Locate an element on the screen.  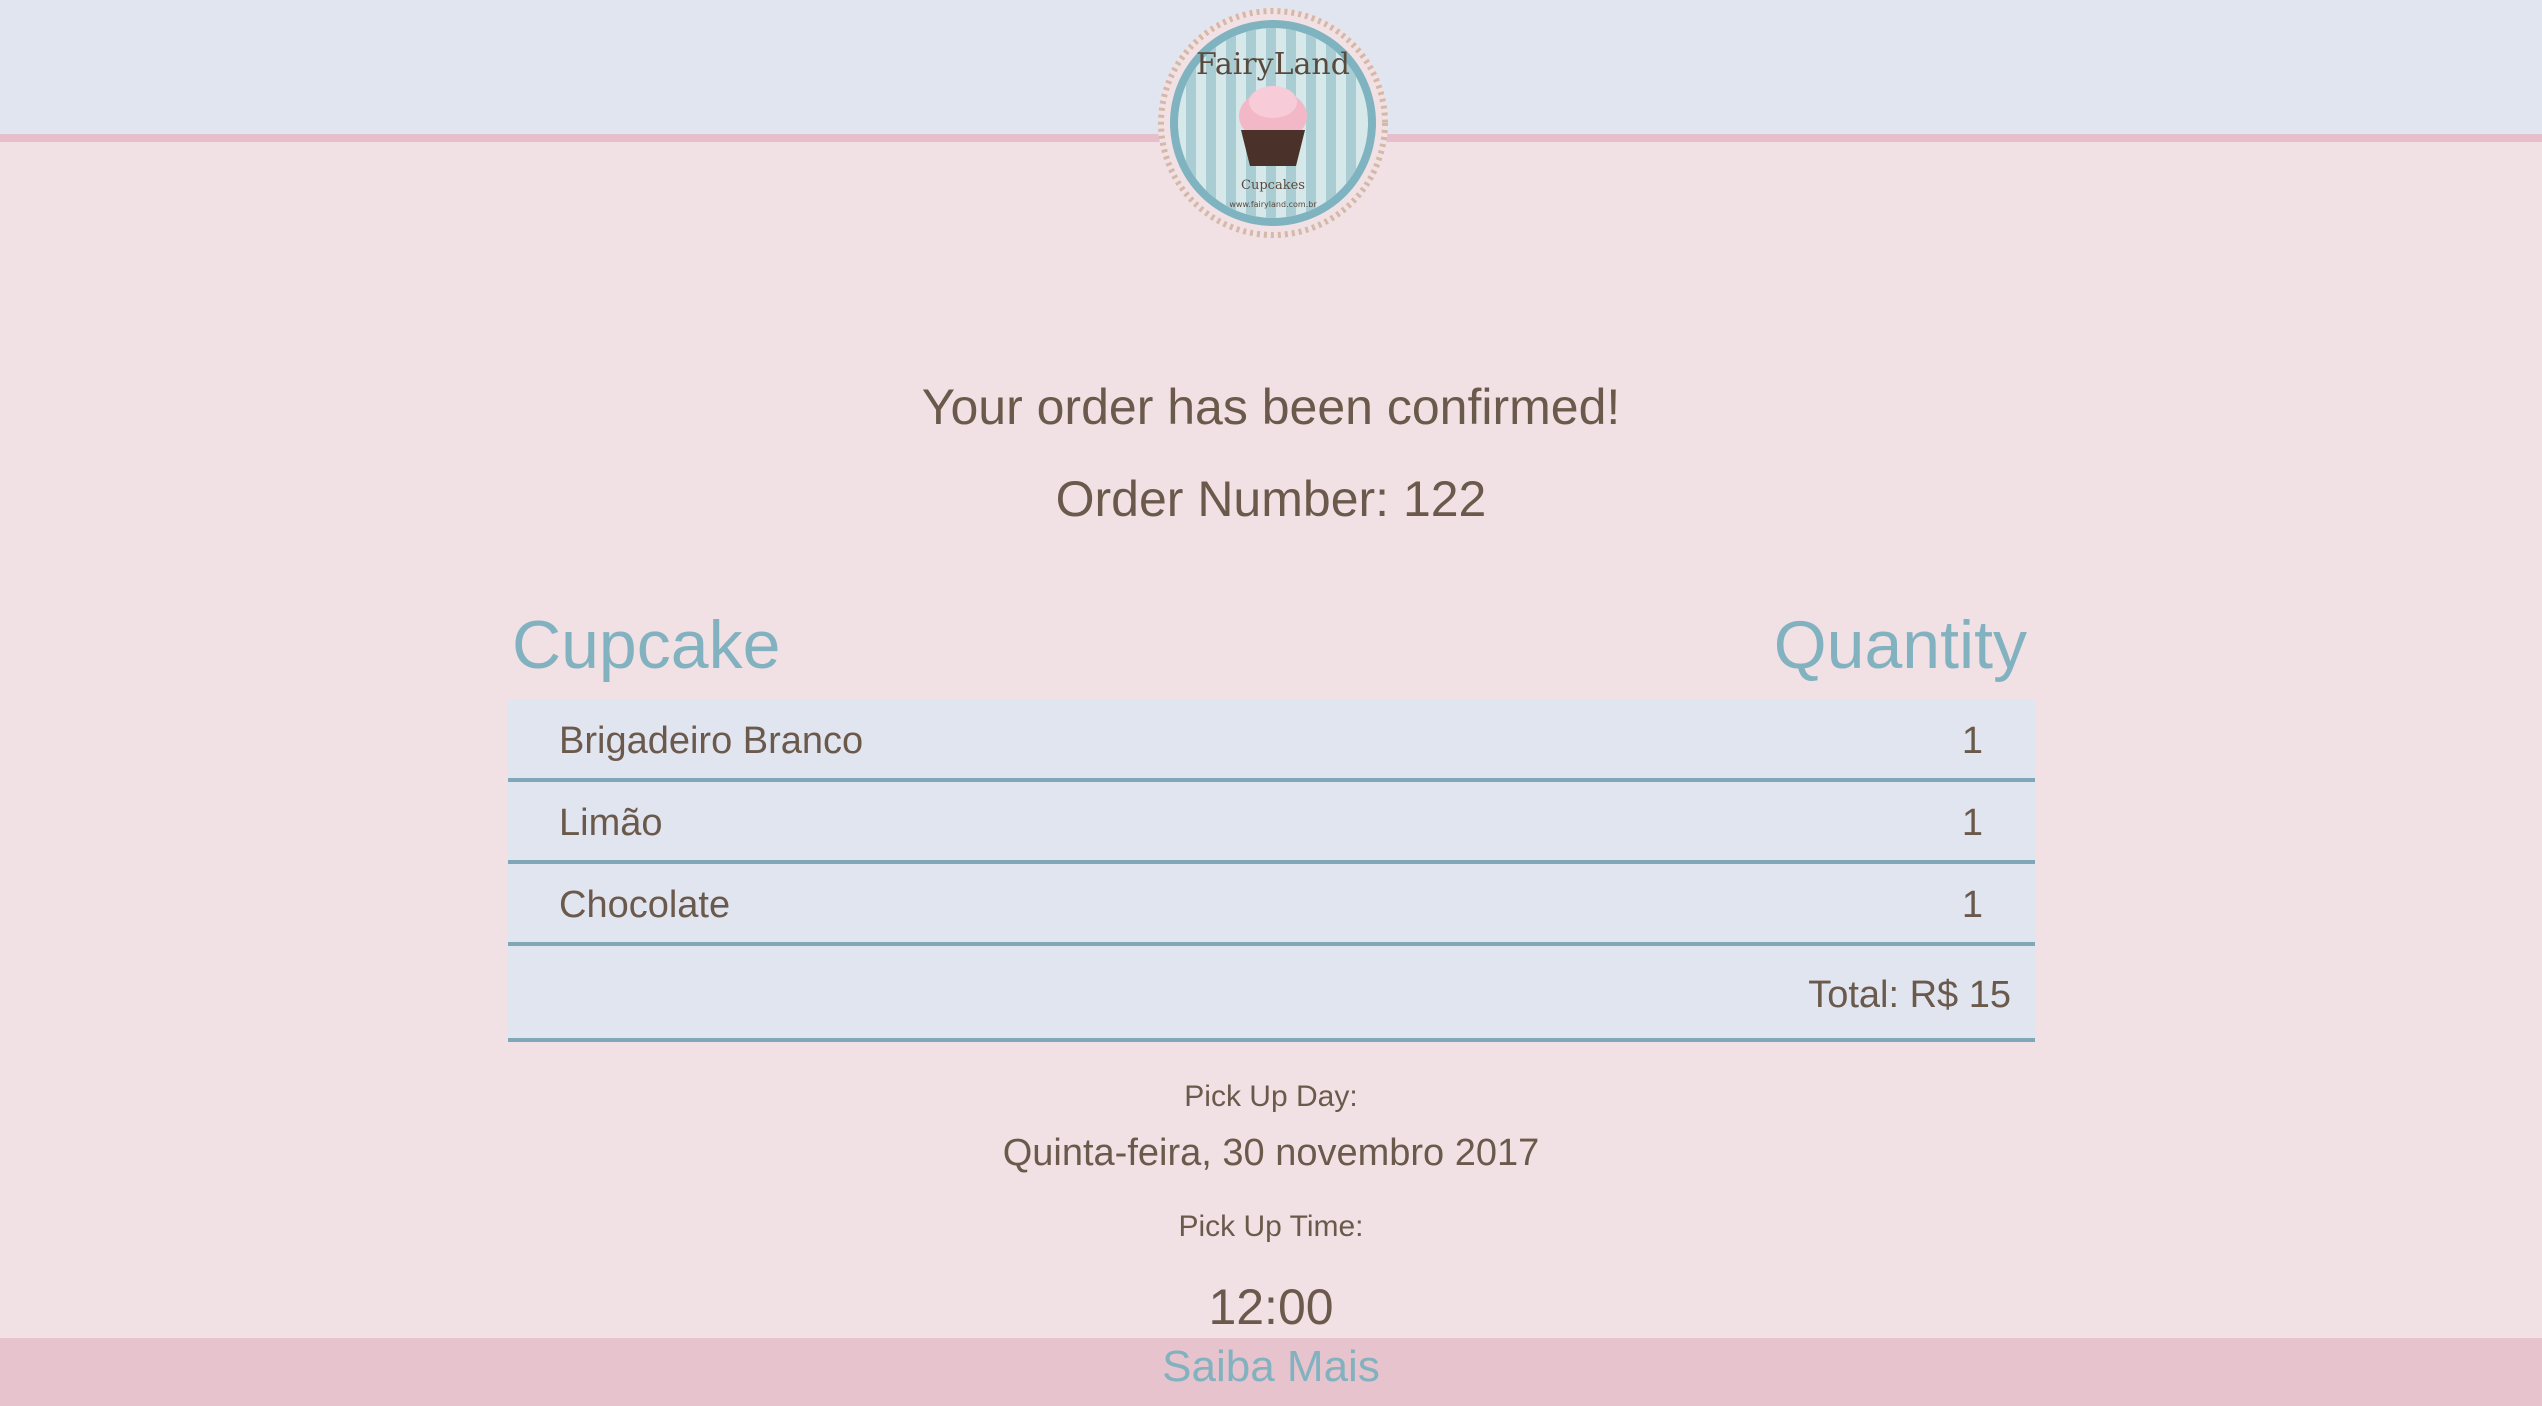
cupcake-name: Brigadeiro Branco is located at coordinates (711, 741).